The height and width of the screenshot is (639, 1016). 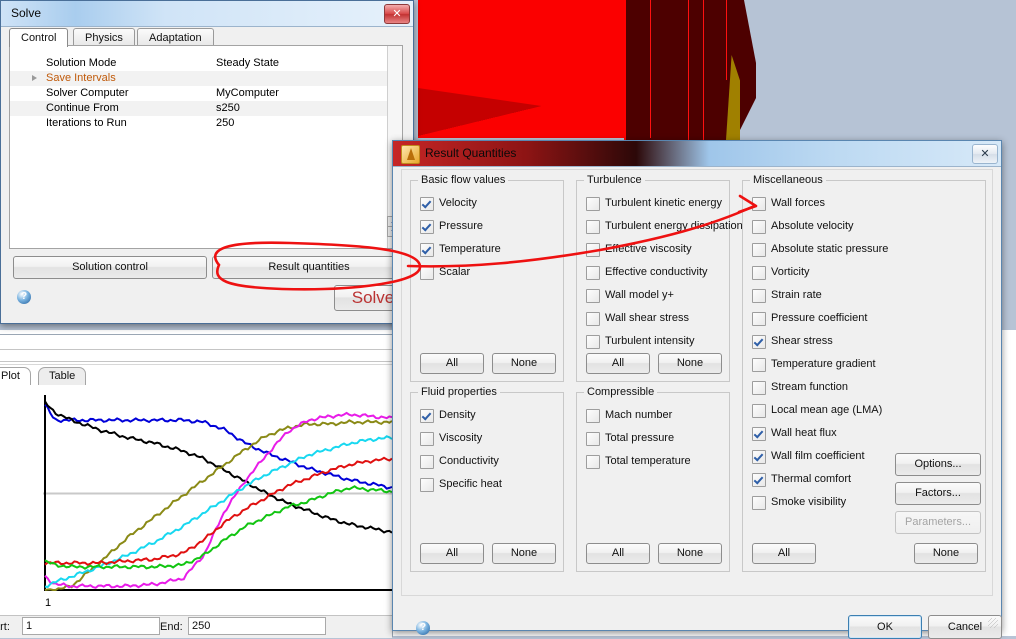 I want to click on result-quantities-button: Result quantities, so click(x=309, y=267).